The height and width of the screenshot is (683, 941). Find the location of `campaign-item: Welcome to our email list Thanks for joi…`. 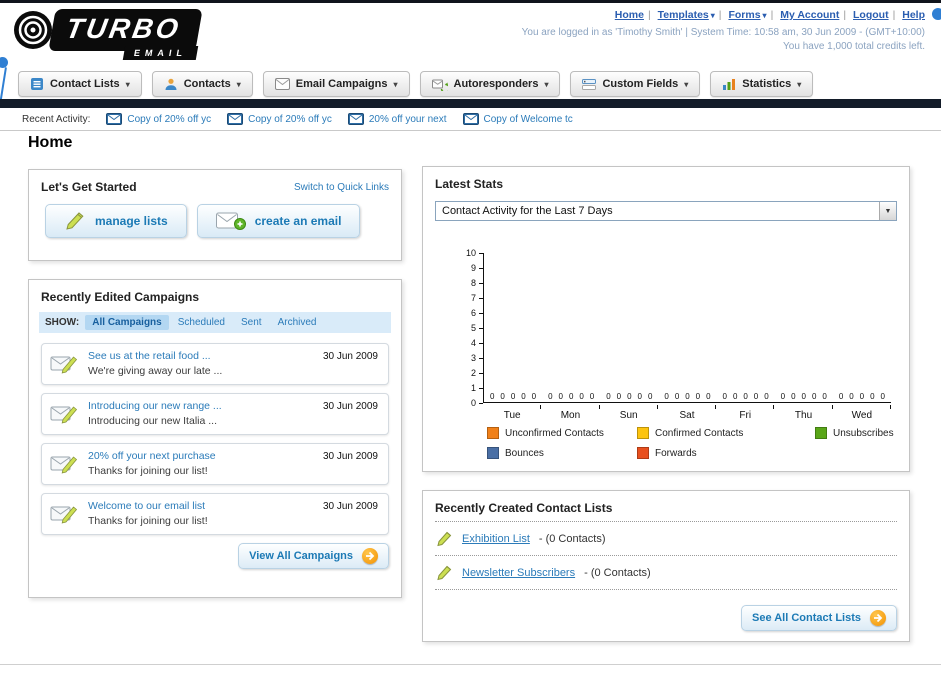

campaign-item: Welcome to our email list Thanks for joi… is located at coordinates (215, 514).